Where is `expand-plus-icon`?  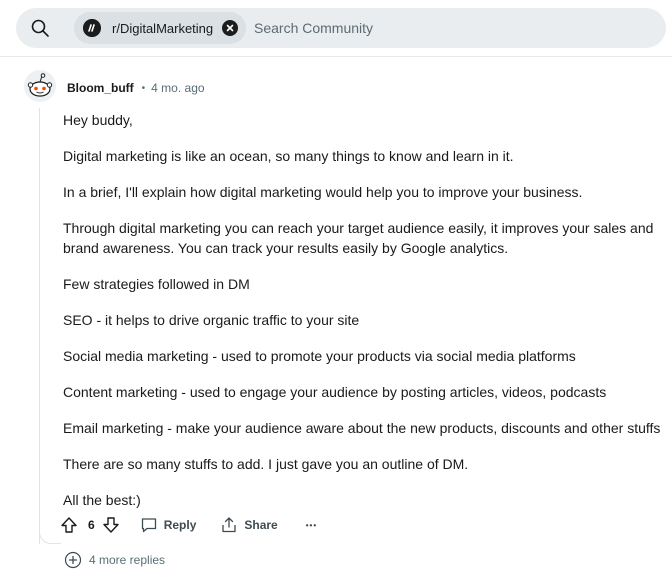 expand-plus-icon is located at coordinates (73, 560).